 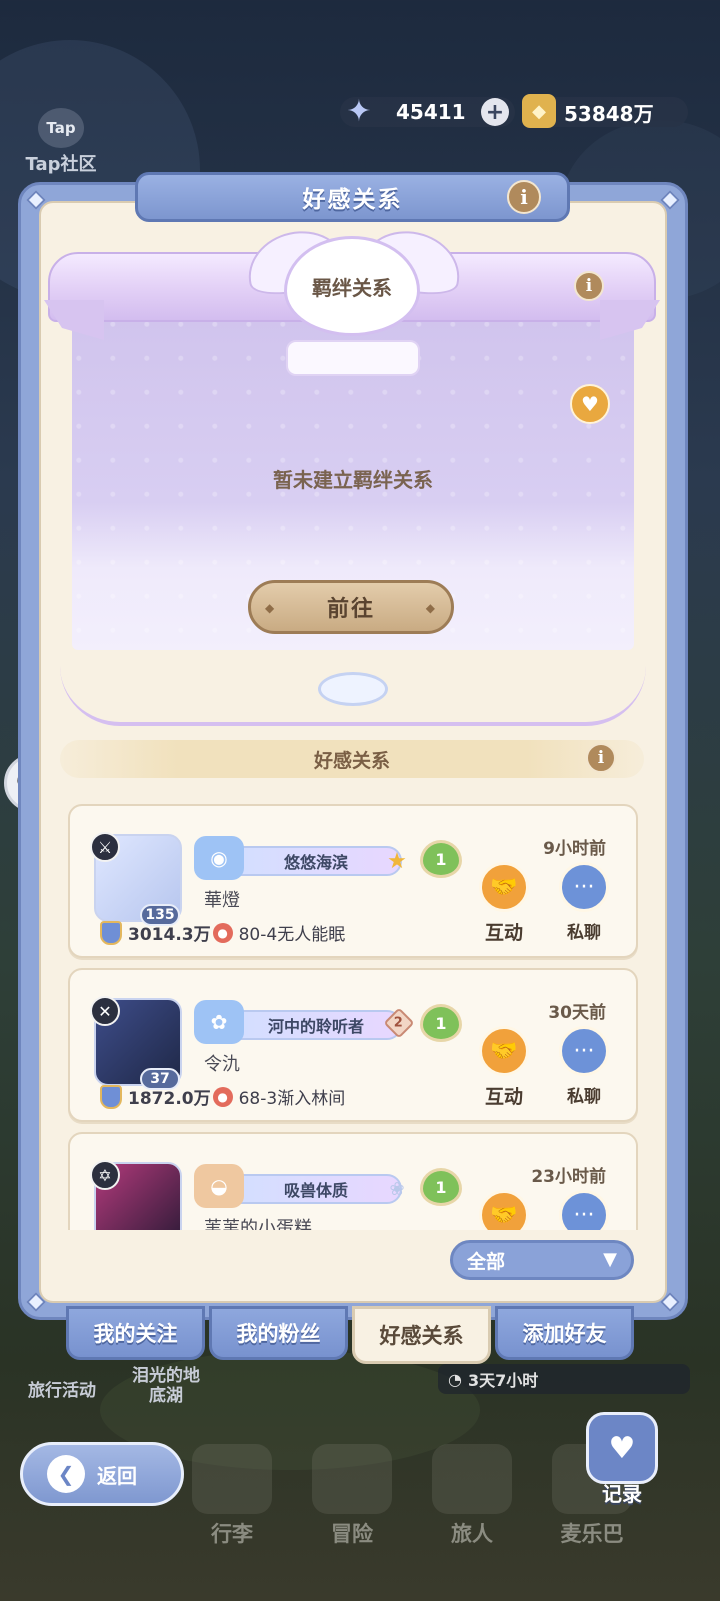 What do you see at coordinates (350, 1335) in the screenshot?
I see `social-tabs: 我的关注 我的粉丝 好感关系 添加好友` at bounding box center [350, 1335].